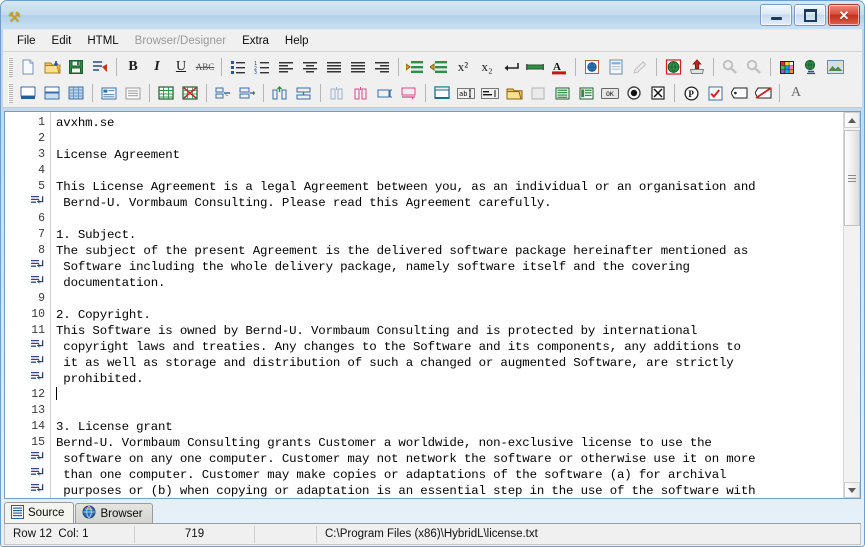 The height and width of the screenshot is (547, 865). Describe the element at coordinates (852, 178) in the screenshot. I see `scrollbar-thumb` at that location.